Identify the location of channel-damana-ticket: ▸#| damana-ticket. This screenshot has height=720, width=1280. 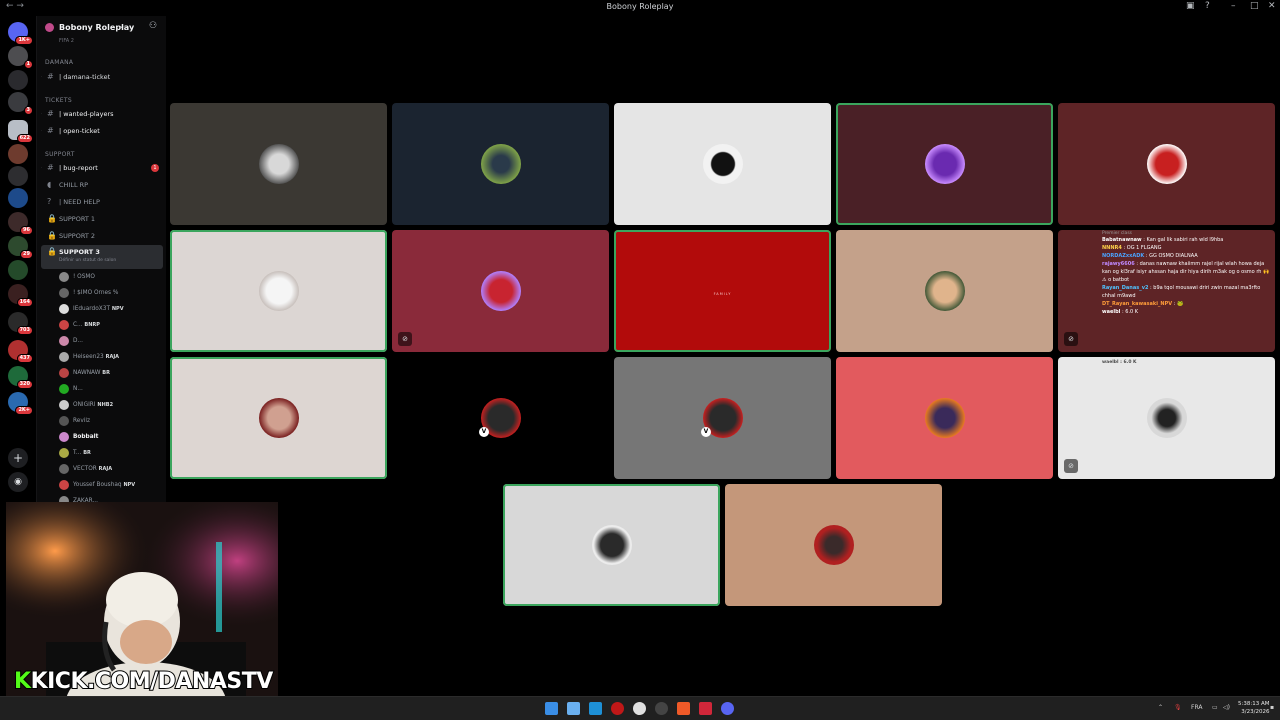
(102, 77).